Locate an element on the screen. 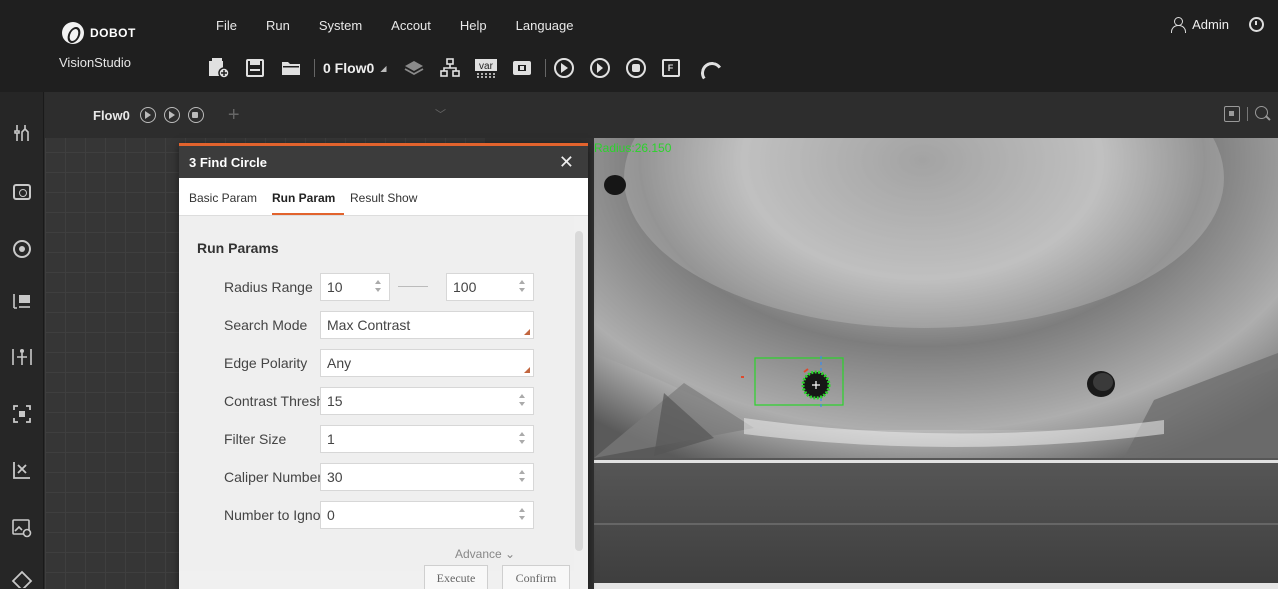 The width and height of the screenshot is (1278, 589). communication-icon is located at coordinates (522, 68).